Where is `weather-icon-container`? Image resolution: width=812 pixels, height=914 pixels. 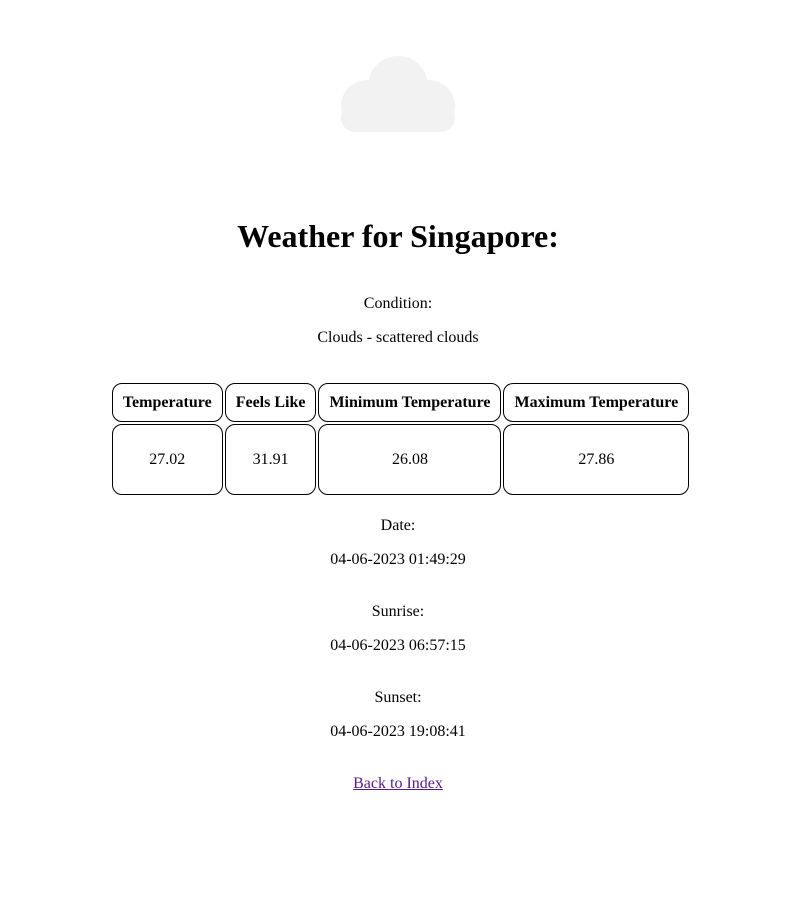 weather-icon-container is located at coordinates (398, 93).